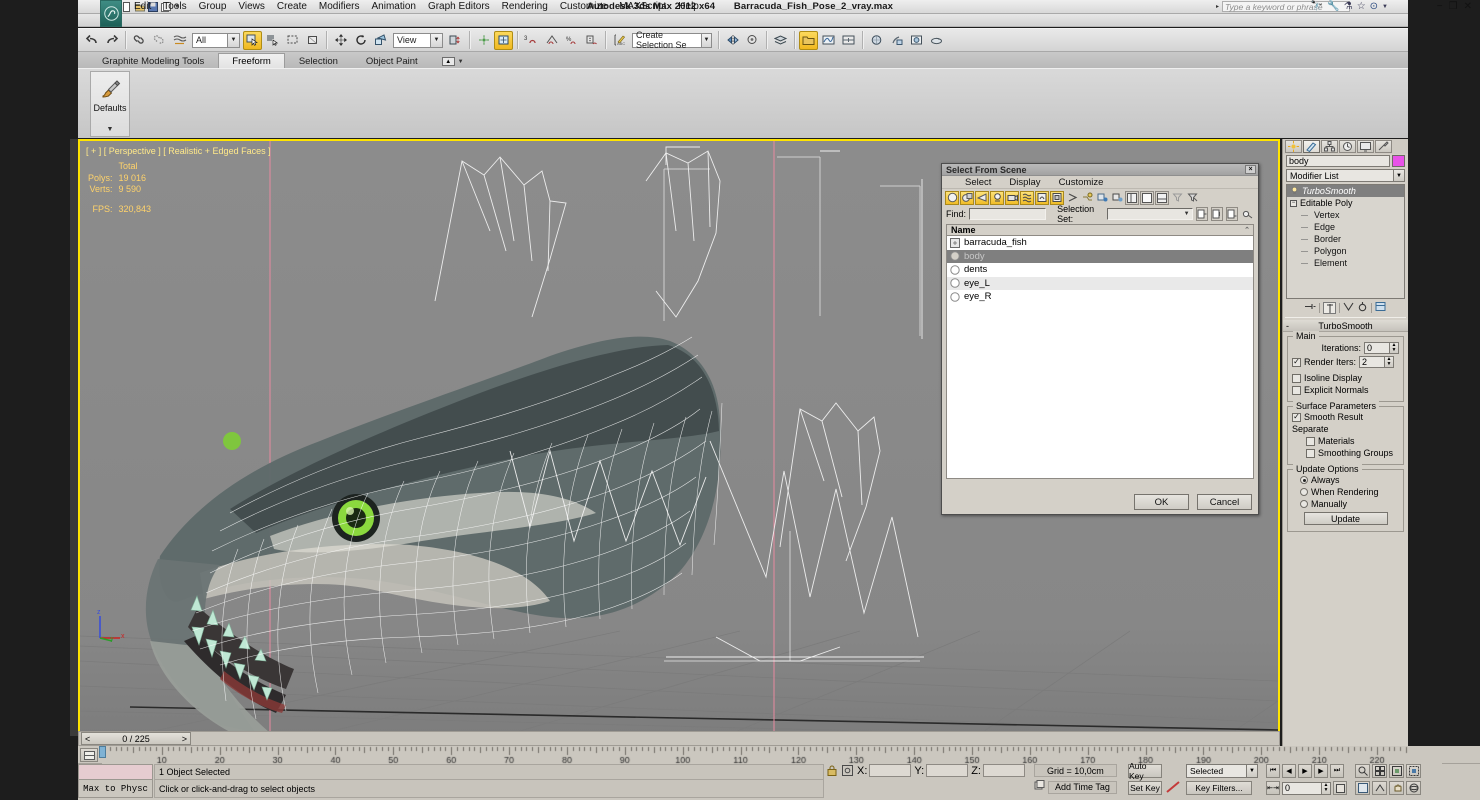 The height and width of the screenshot is (800, 1480). What do you see at coordinates (115, 772) in the screenshot?
I see `maxscript-listener-pink` at bounding box center [115, 772].